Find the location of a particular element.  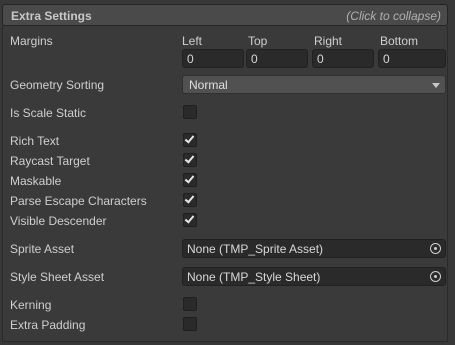

visible-descender-checkbox is located at coordinates (190, 220).